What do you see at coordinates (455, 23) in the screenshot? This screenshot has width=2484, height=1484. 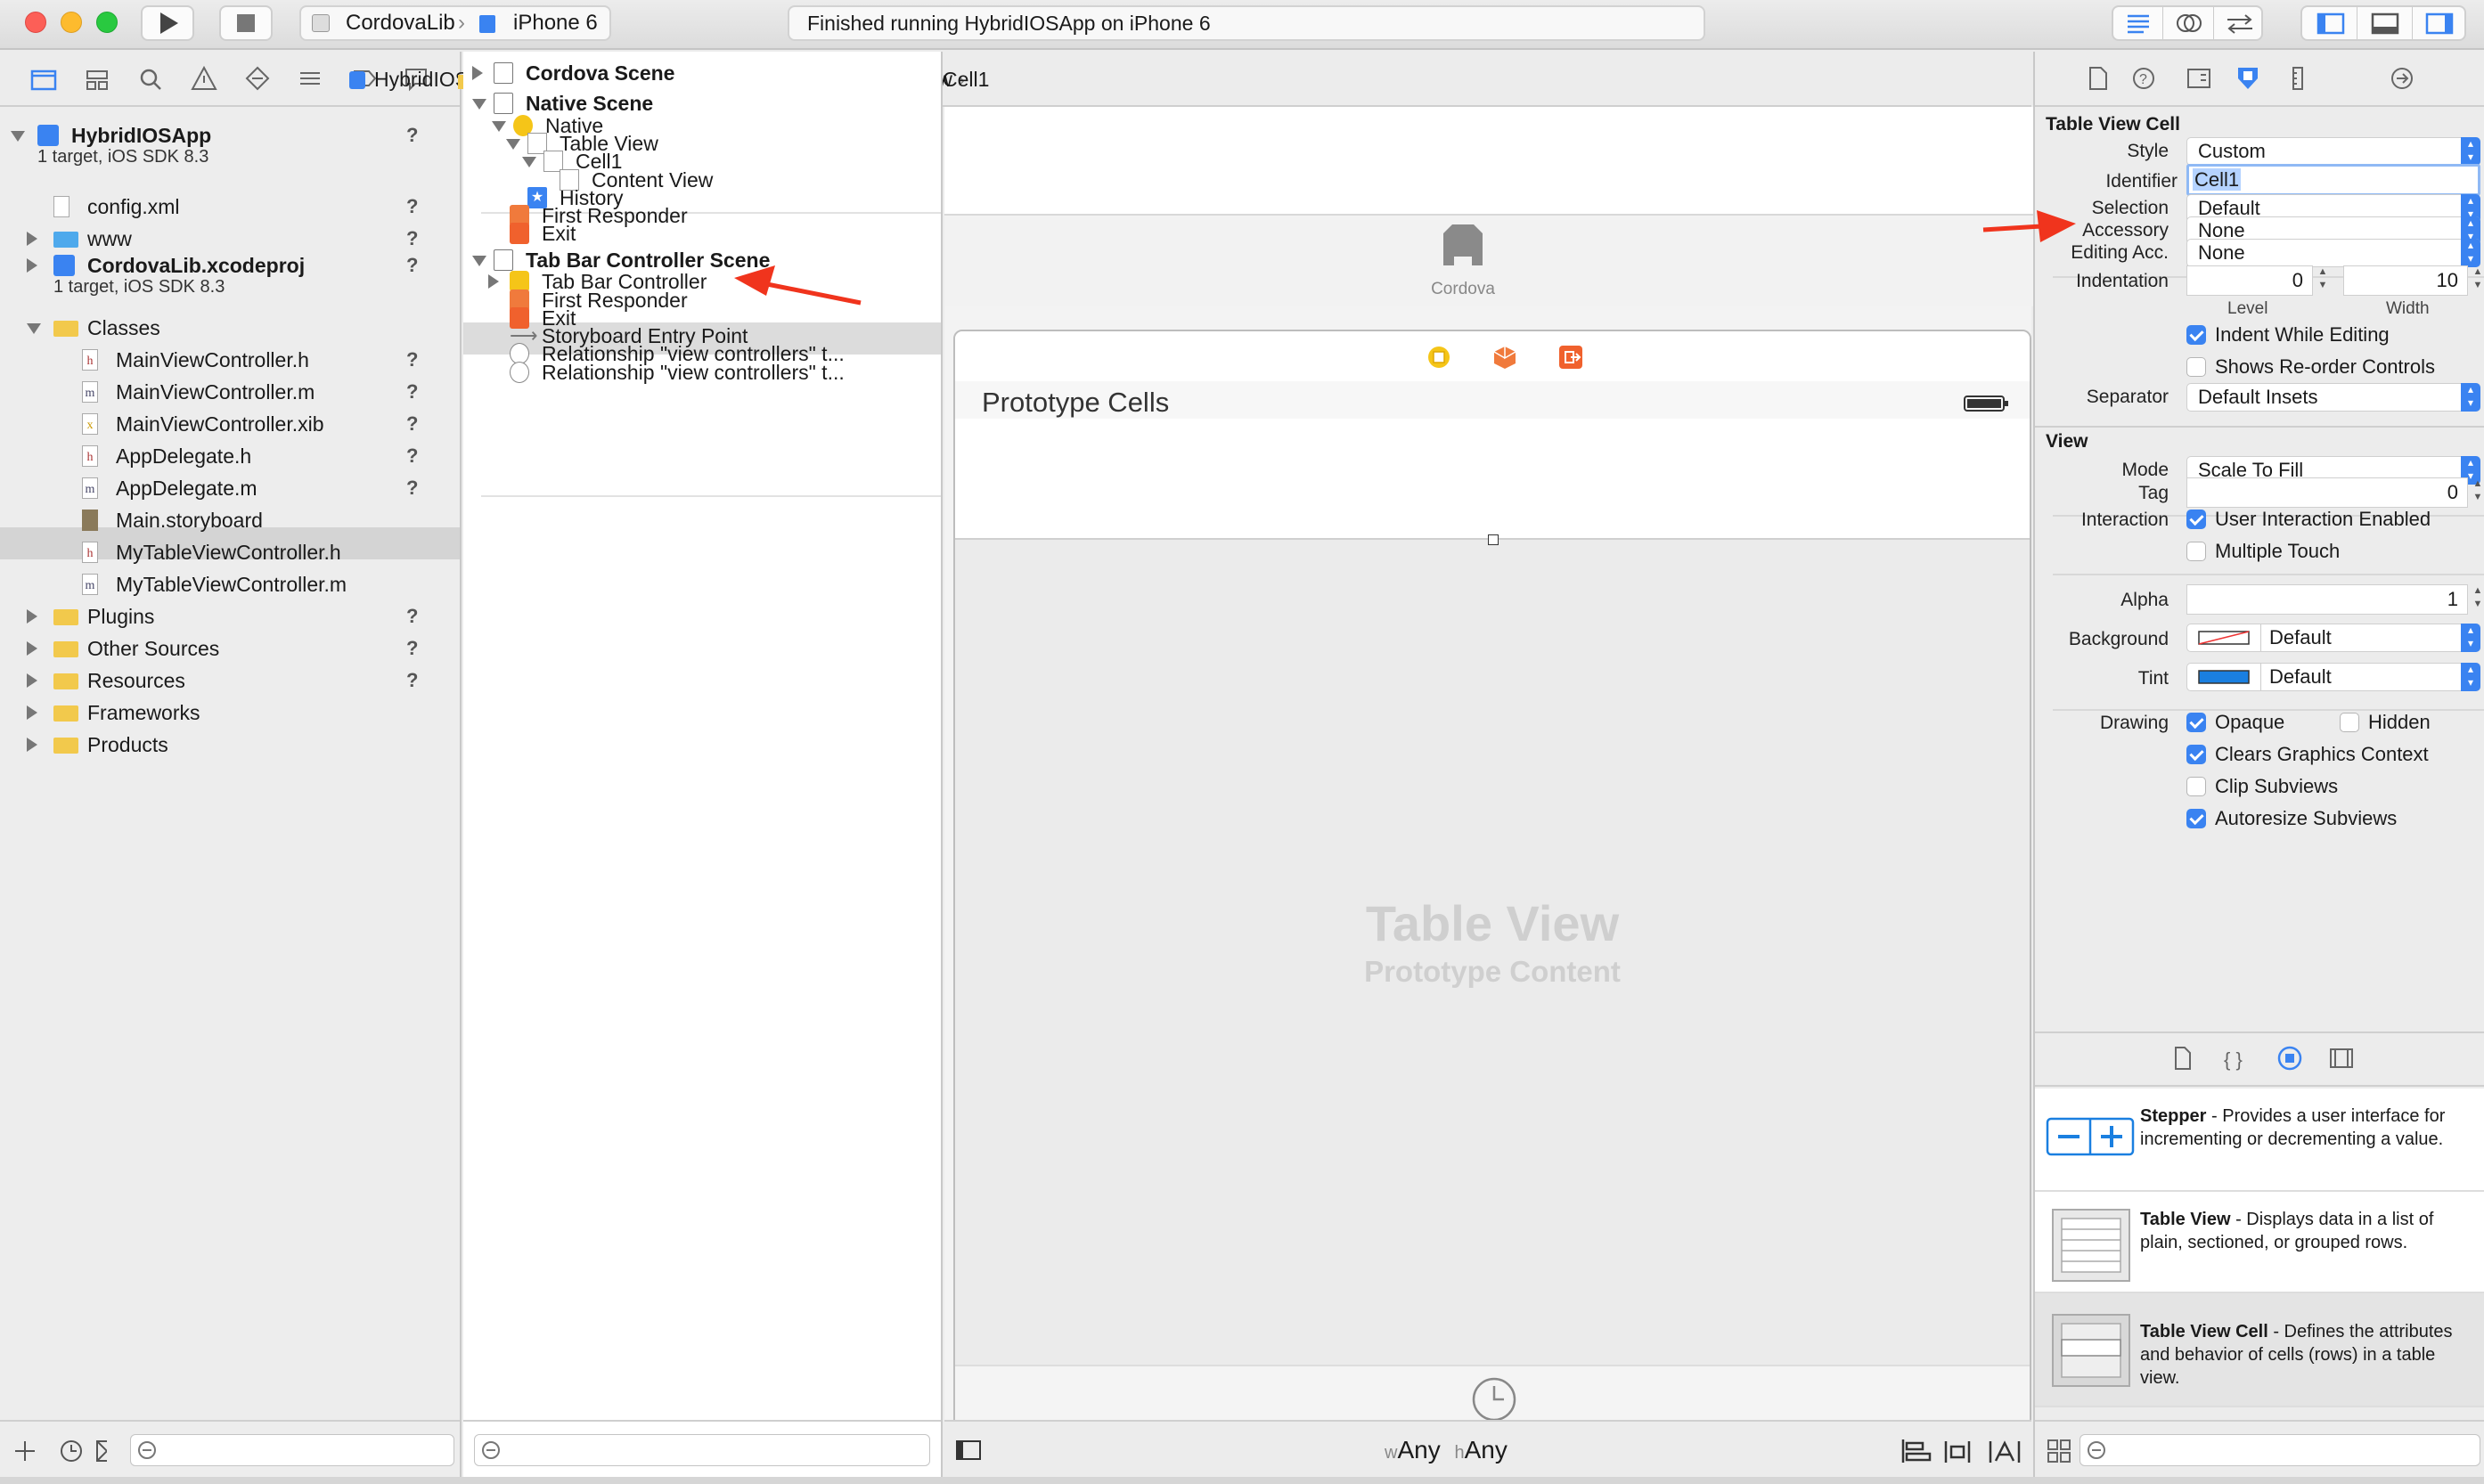 I see `scheme-selector: CordovaLib › iPhone 6` at bounding box center [455, 23].